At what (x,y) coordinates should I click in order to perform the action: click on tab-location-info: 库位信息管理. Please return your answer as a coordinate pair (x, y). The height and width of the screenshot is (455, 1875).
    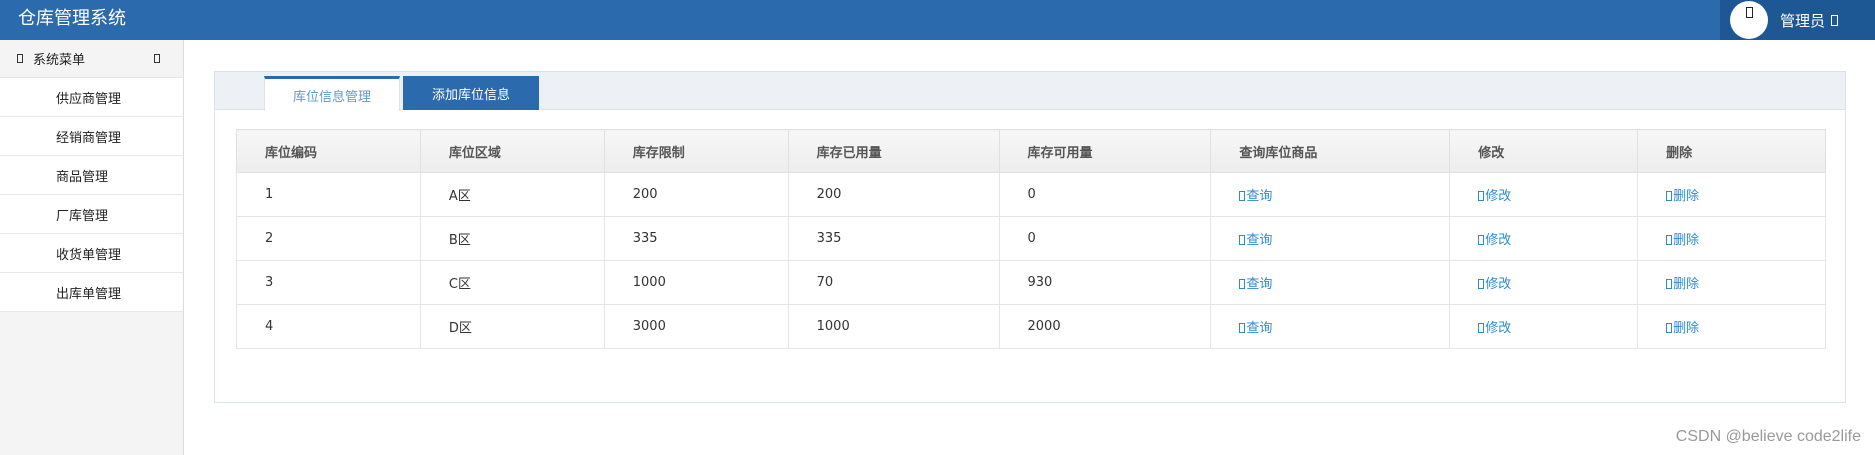
    Looking at the image, I should click on (332, 93).